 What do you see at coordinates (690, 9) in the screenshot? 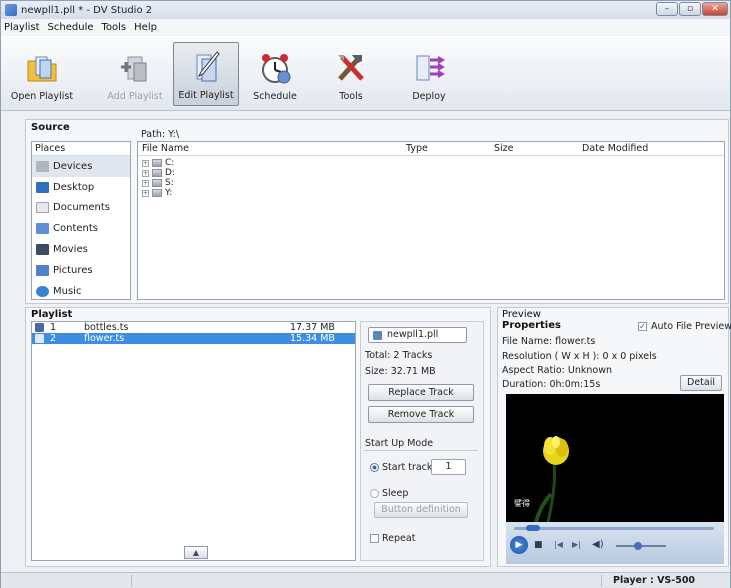
I see `maximize-button: ▫` at bounding box center [690, 9].